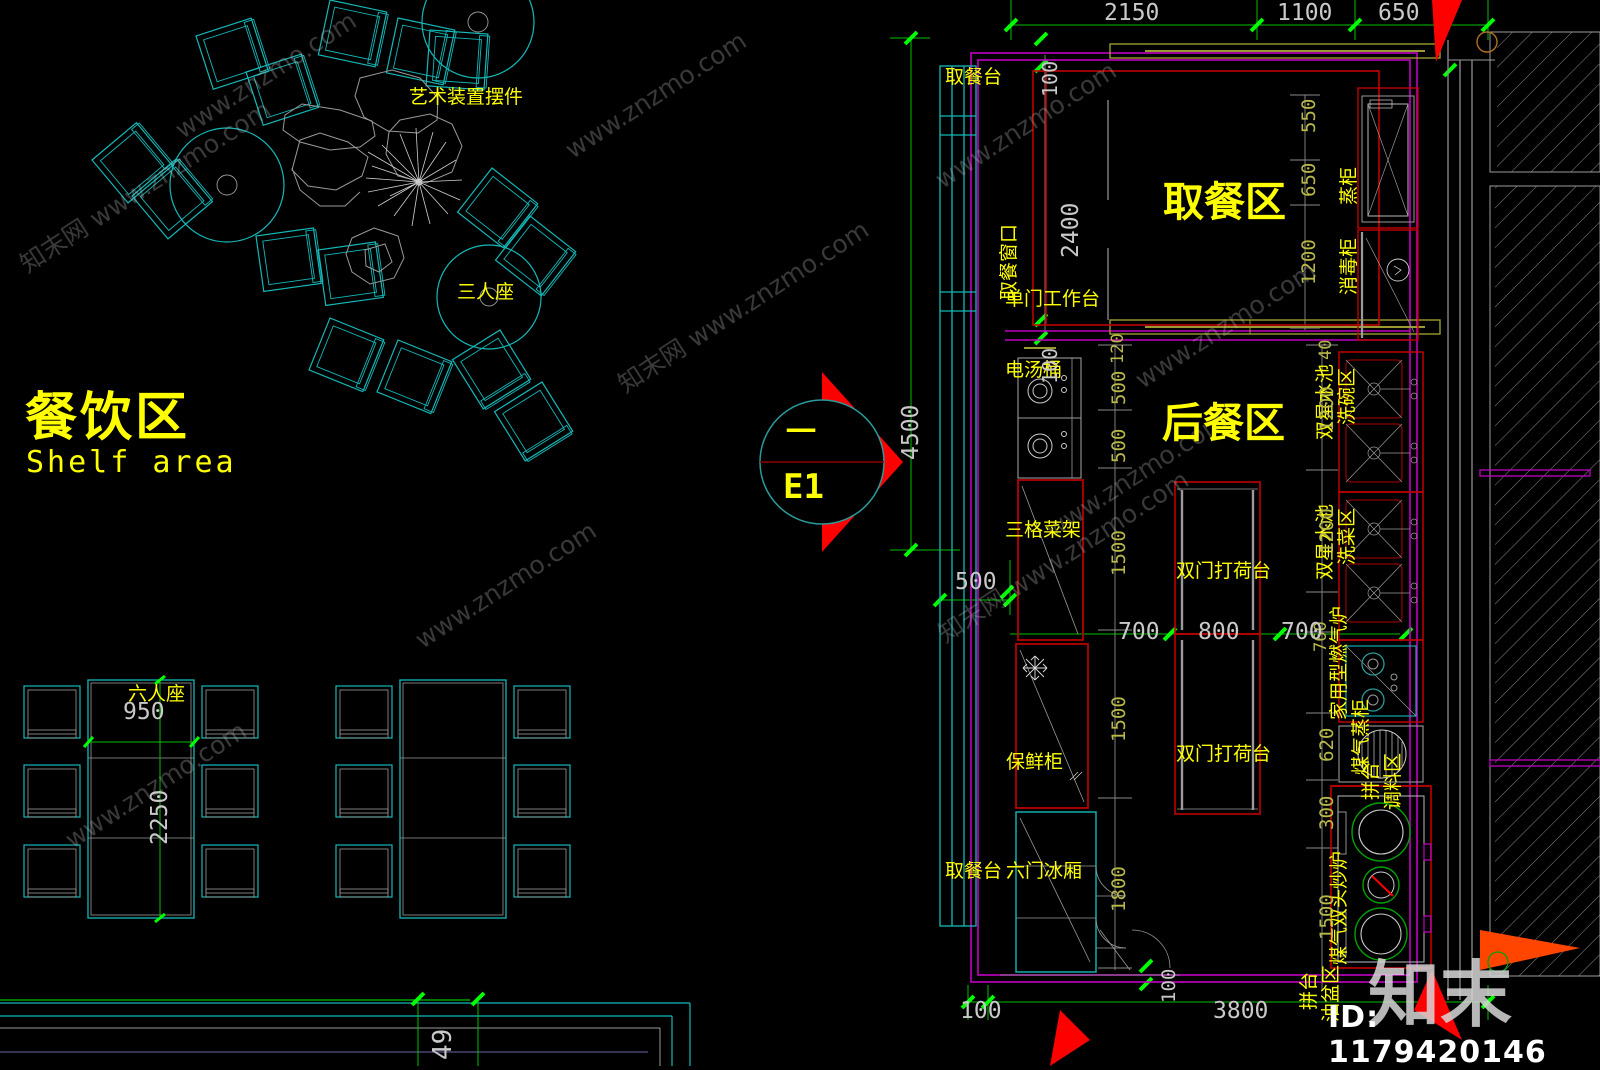 Image resolution: width=1600 pixels, height=1070 pixels. I want to click on dim-bottom-3800: 3800, so click(1241, 1011).